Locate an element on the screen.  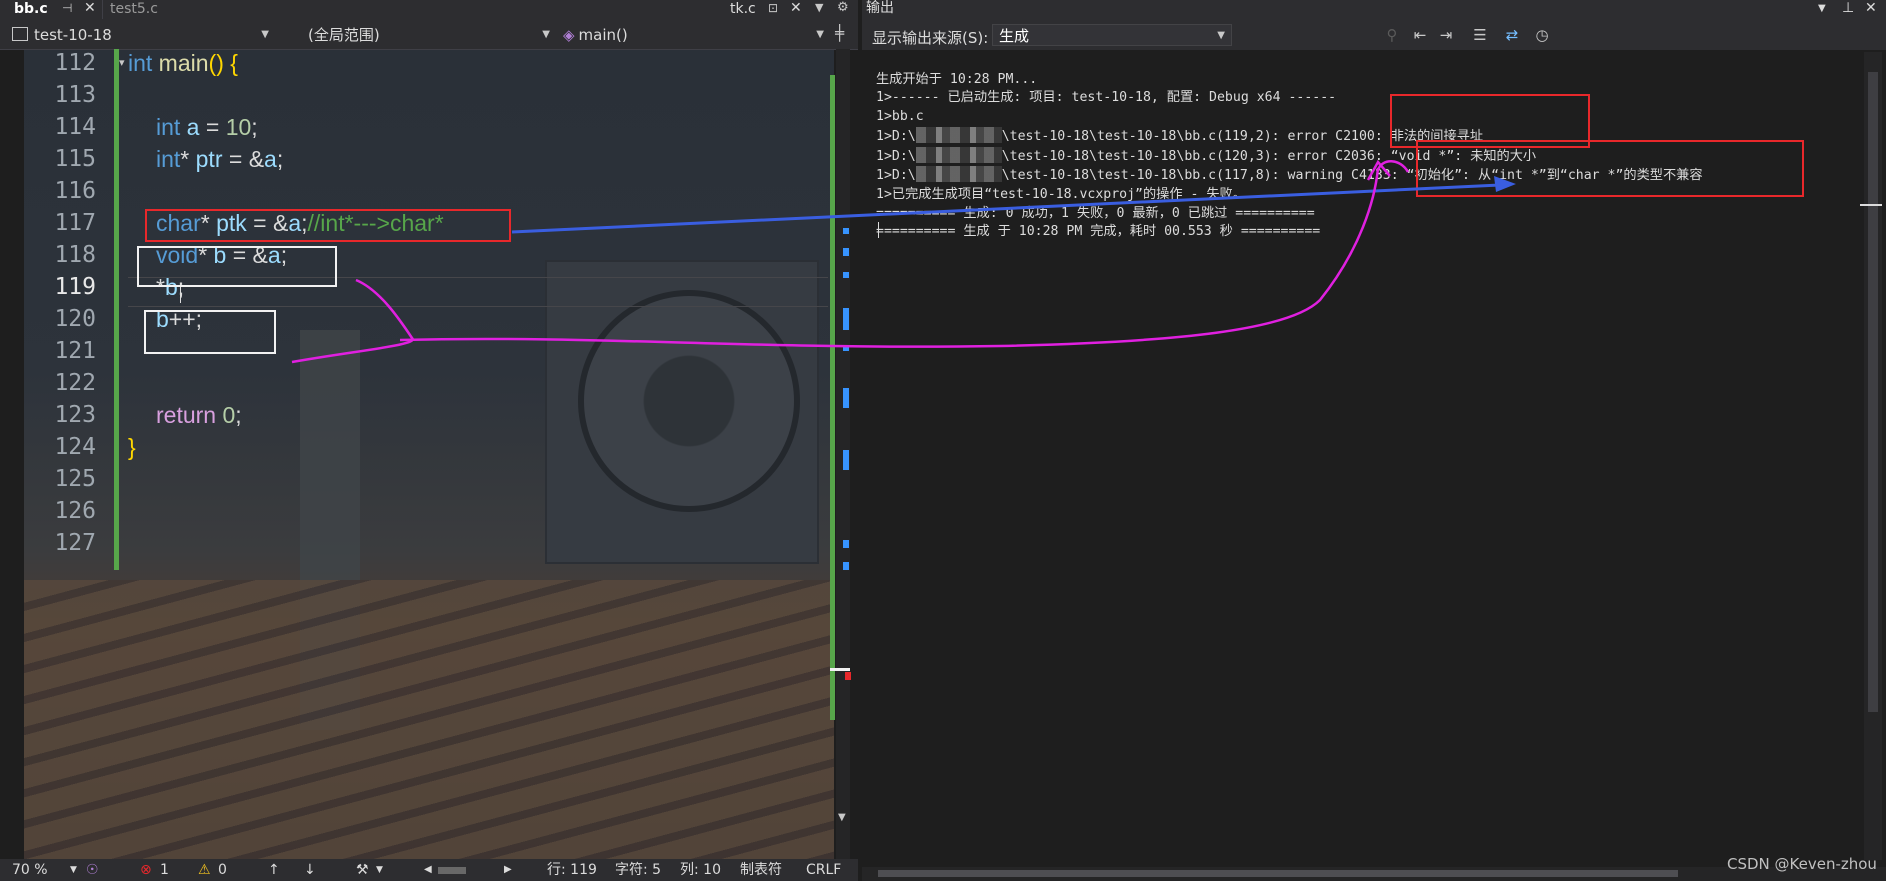
blue-arrow-line is located at coordinates (1006, 208).